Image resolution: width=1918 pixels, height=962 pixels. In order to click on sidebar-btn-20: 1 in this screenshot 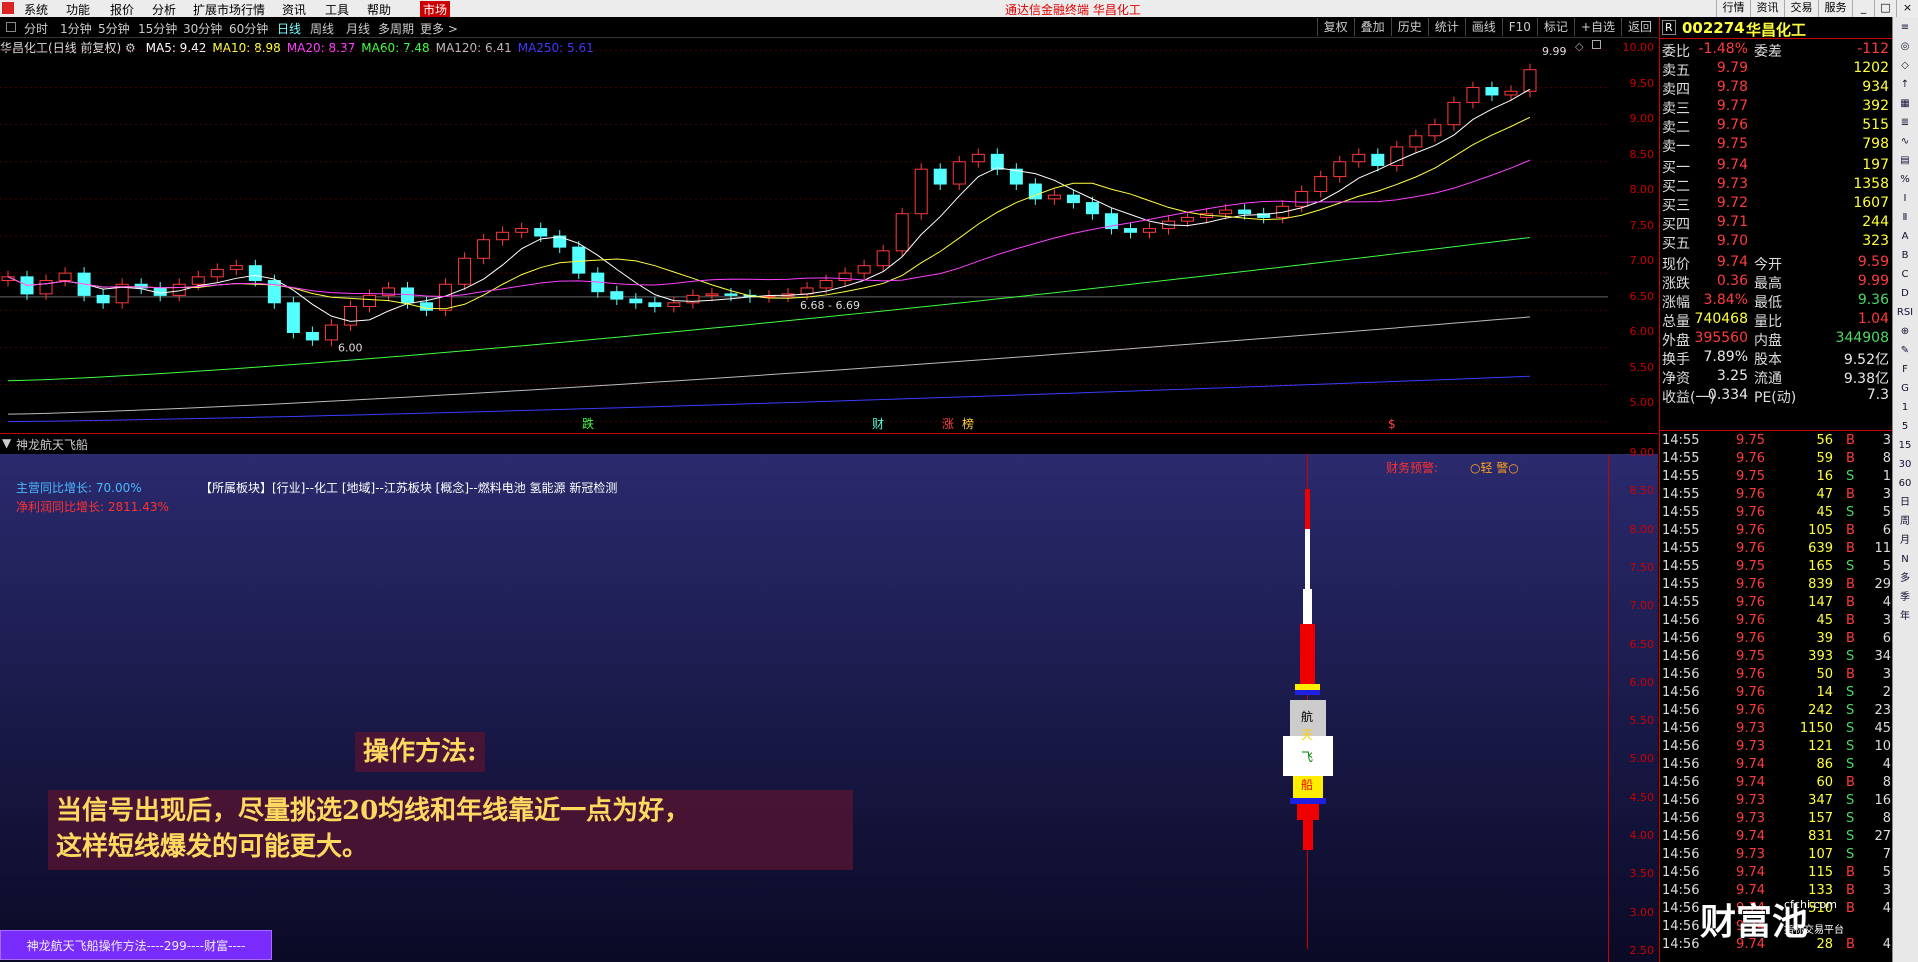, I will do `click(1905, 408)`.